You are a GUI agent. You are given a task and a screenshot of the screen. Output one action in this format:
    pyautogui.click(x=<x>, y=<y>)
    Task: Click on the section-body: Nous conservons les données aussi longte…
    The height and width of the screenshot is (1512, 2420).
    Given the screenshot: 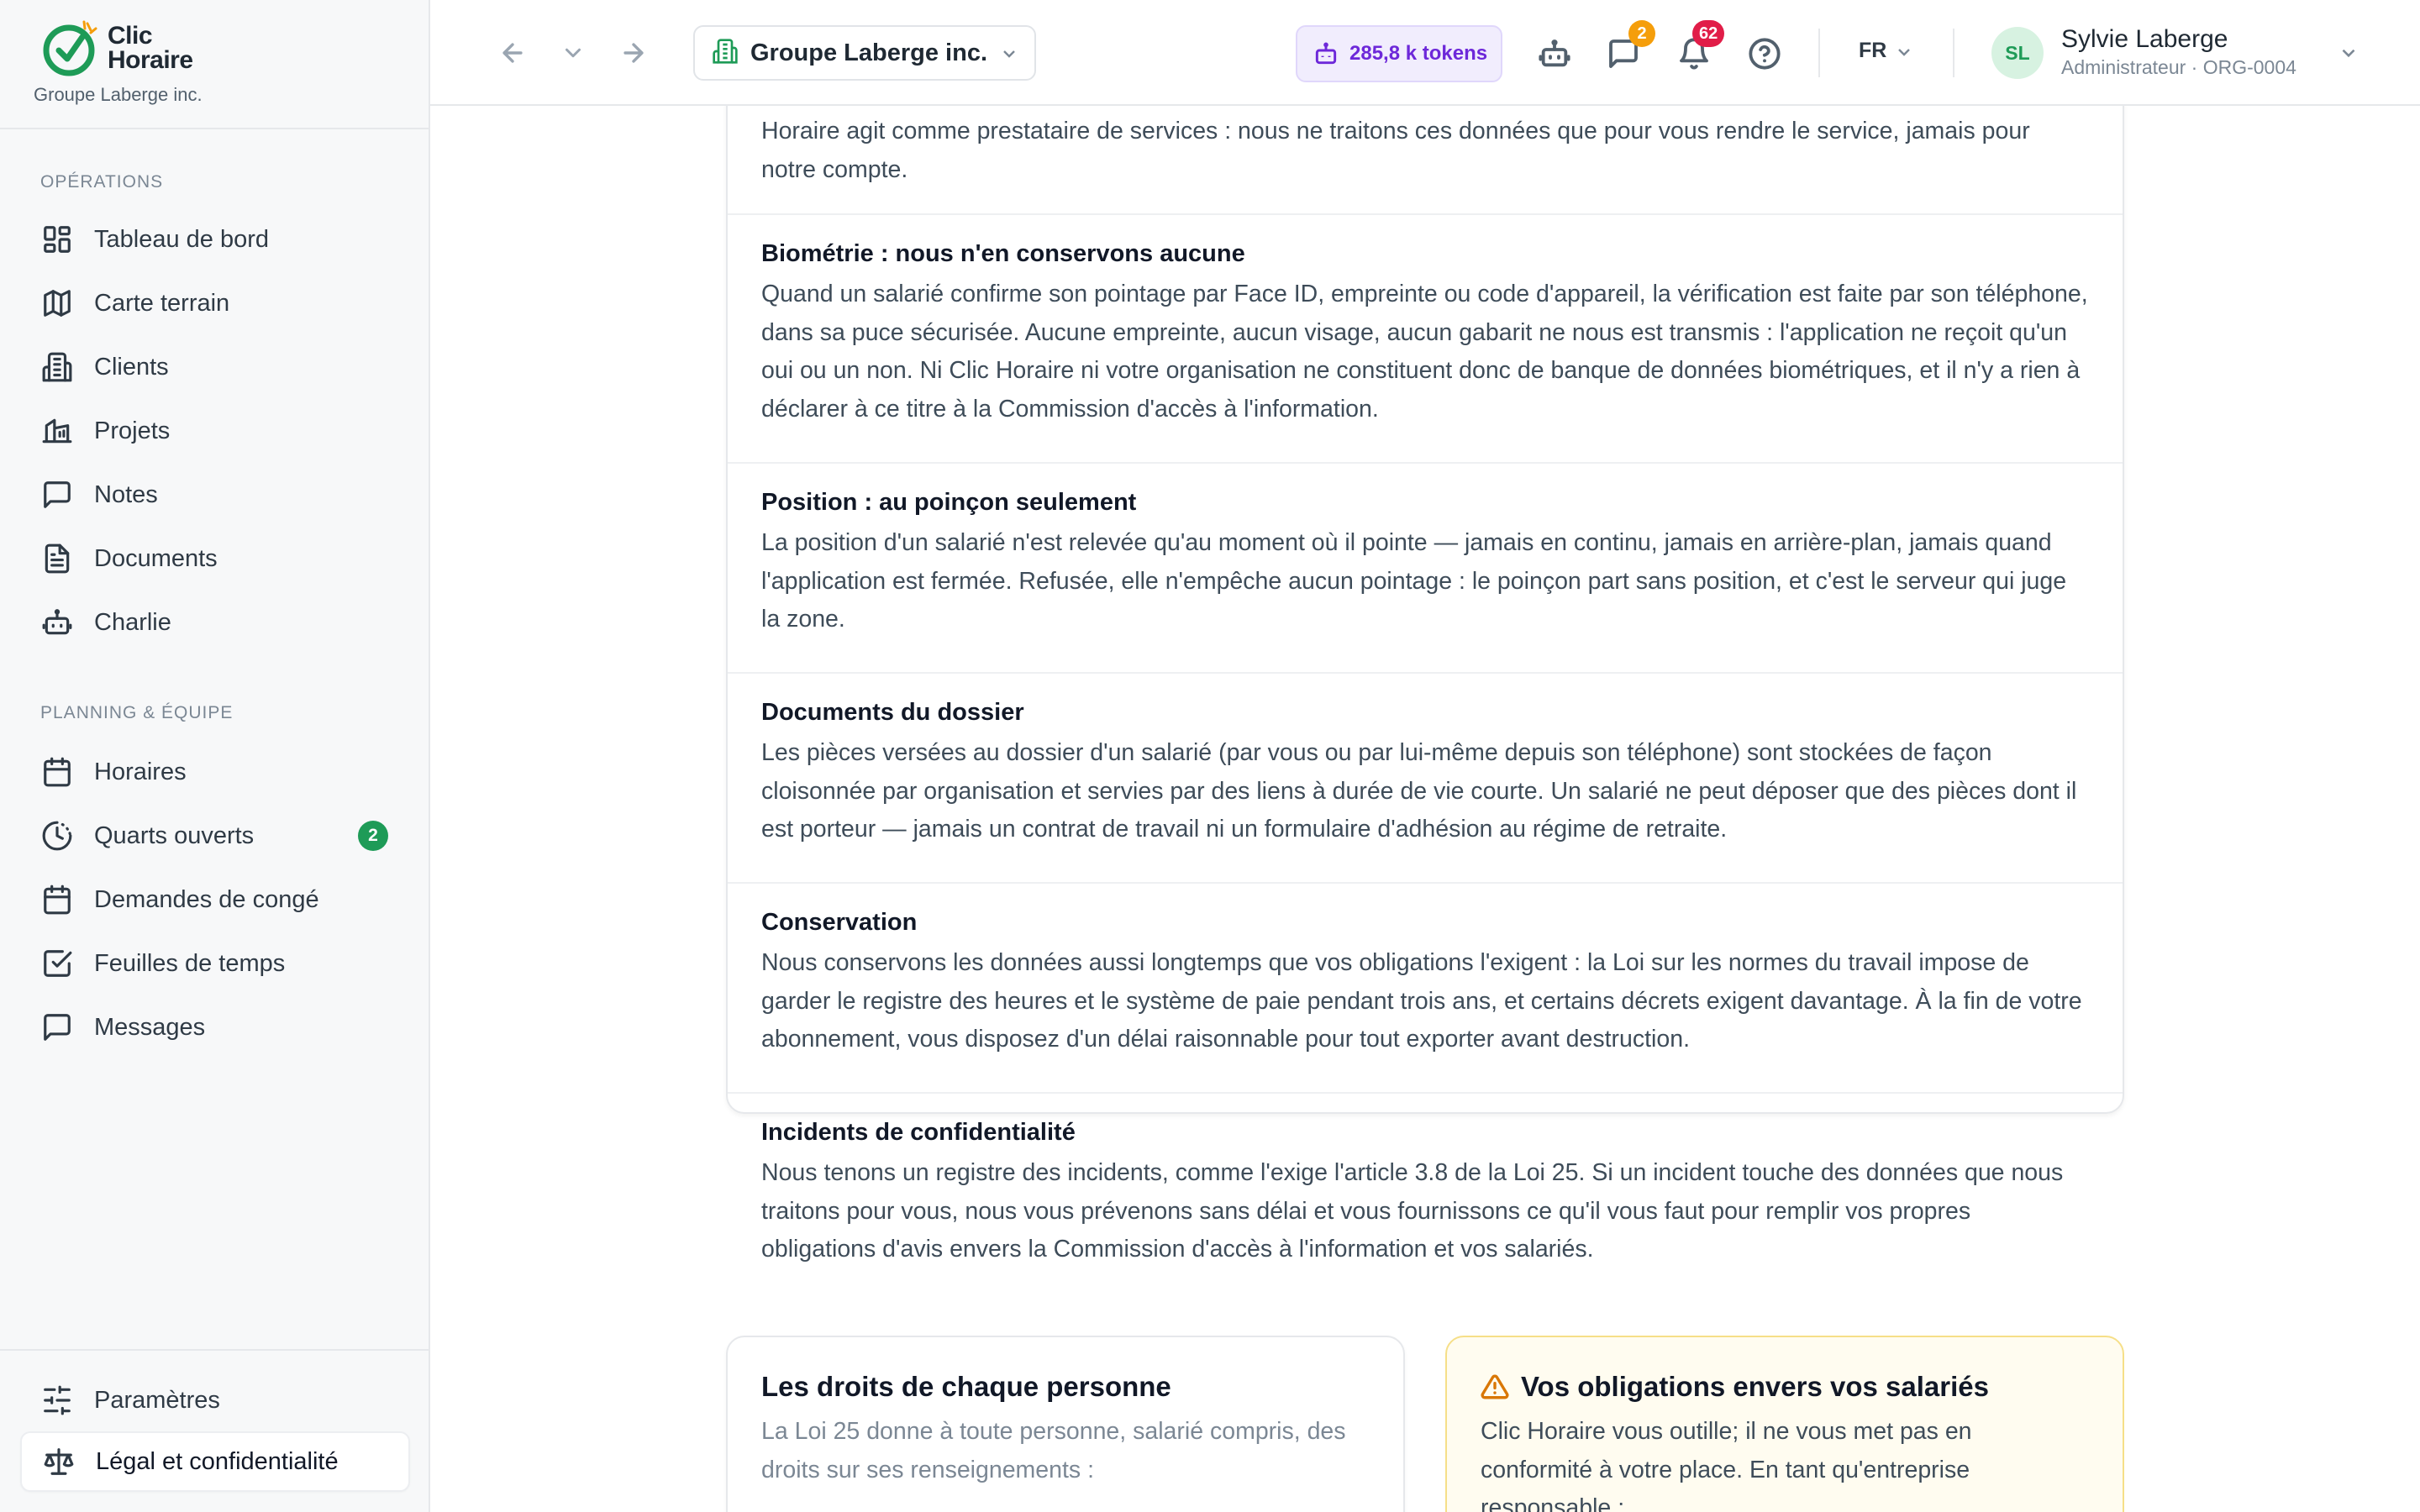 What is the action you would take?
    pyautogui.click(x=1421, y=1001)
    